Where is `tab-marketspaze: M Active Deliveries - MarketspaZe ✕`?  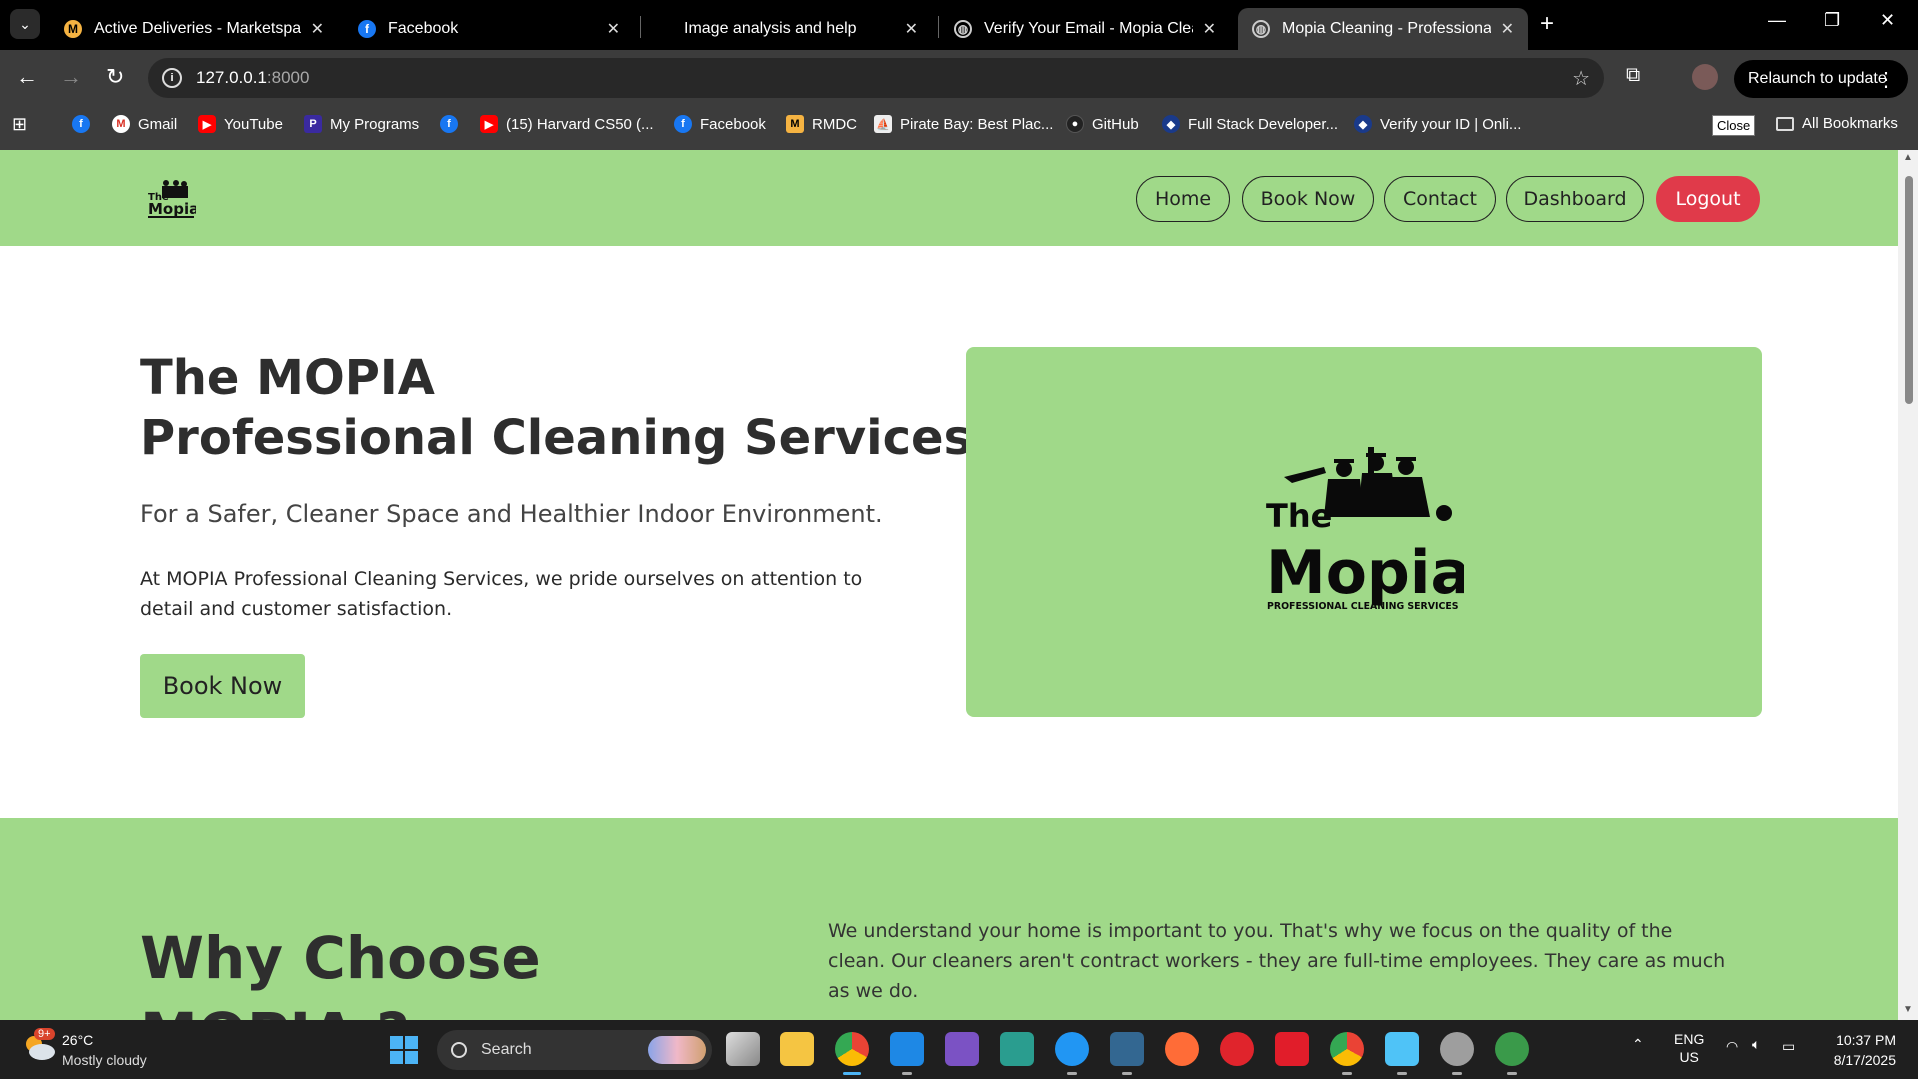 tab-marketspaze: M Active Deliveries - MarketspaZe ✕ is located at coordinates (194, 29).